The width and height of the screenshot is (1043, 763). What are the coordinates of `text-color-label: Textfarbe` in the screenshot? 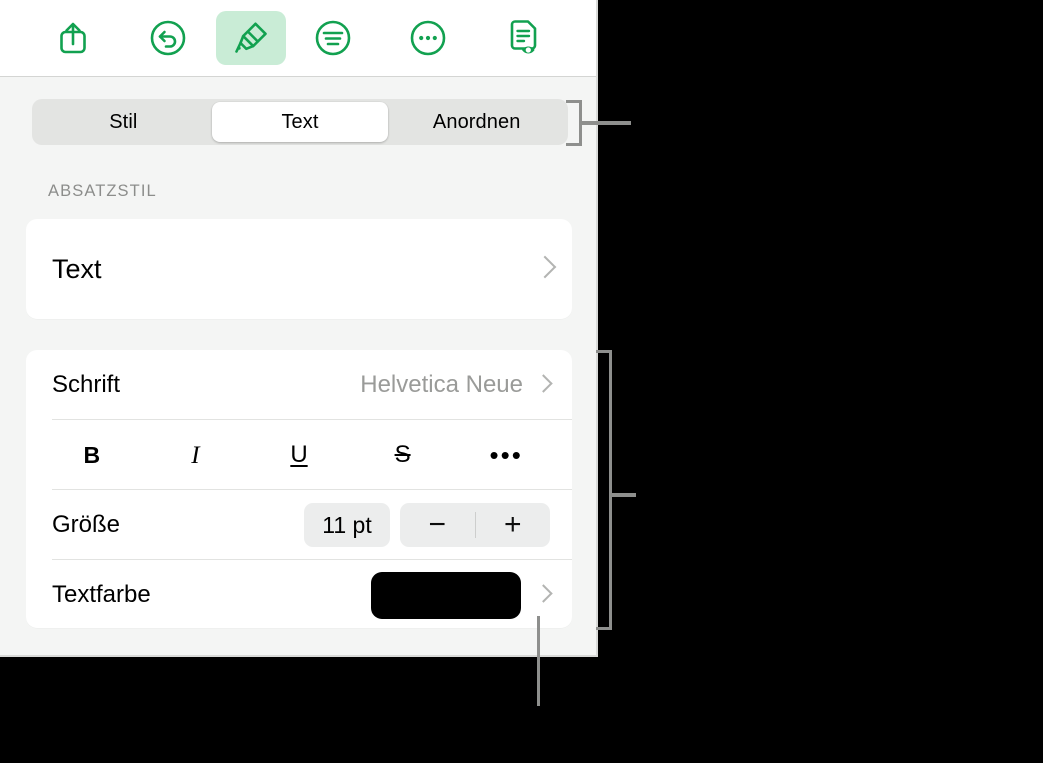 It's located at (101, 594).